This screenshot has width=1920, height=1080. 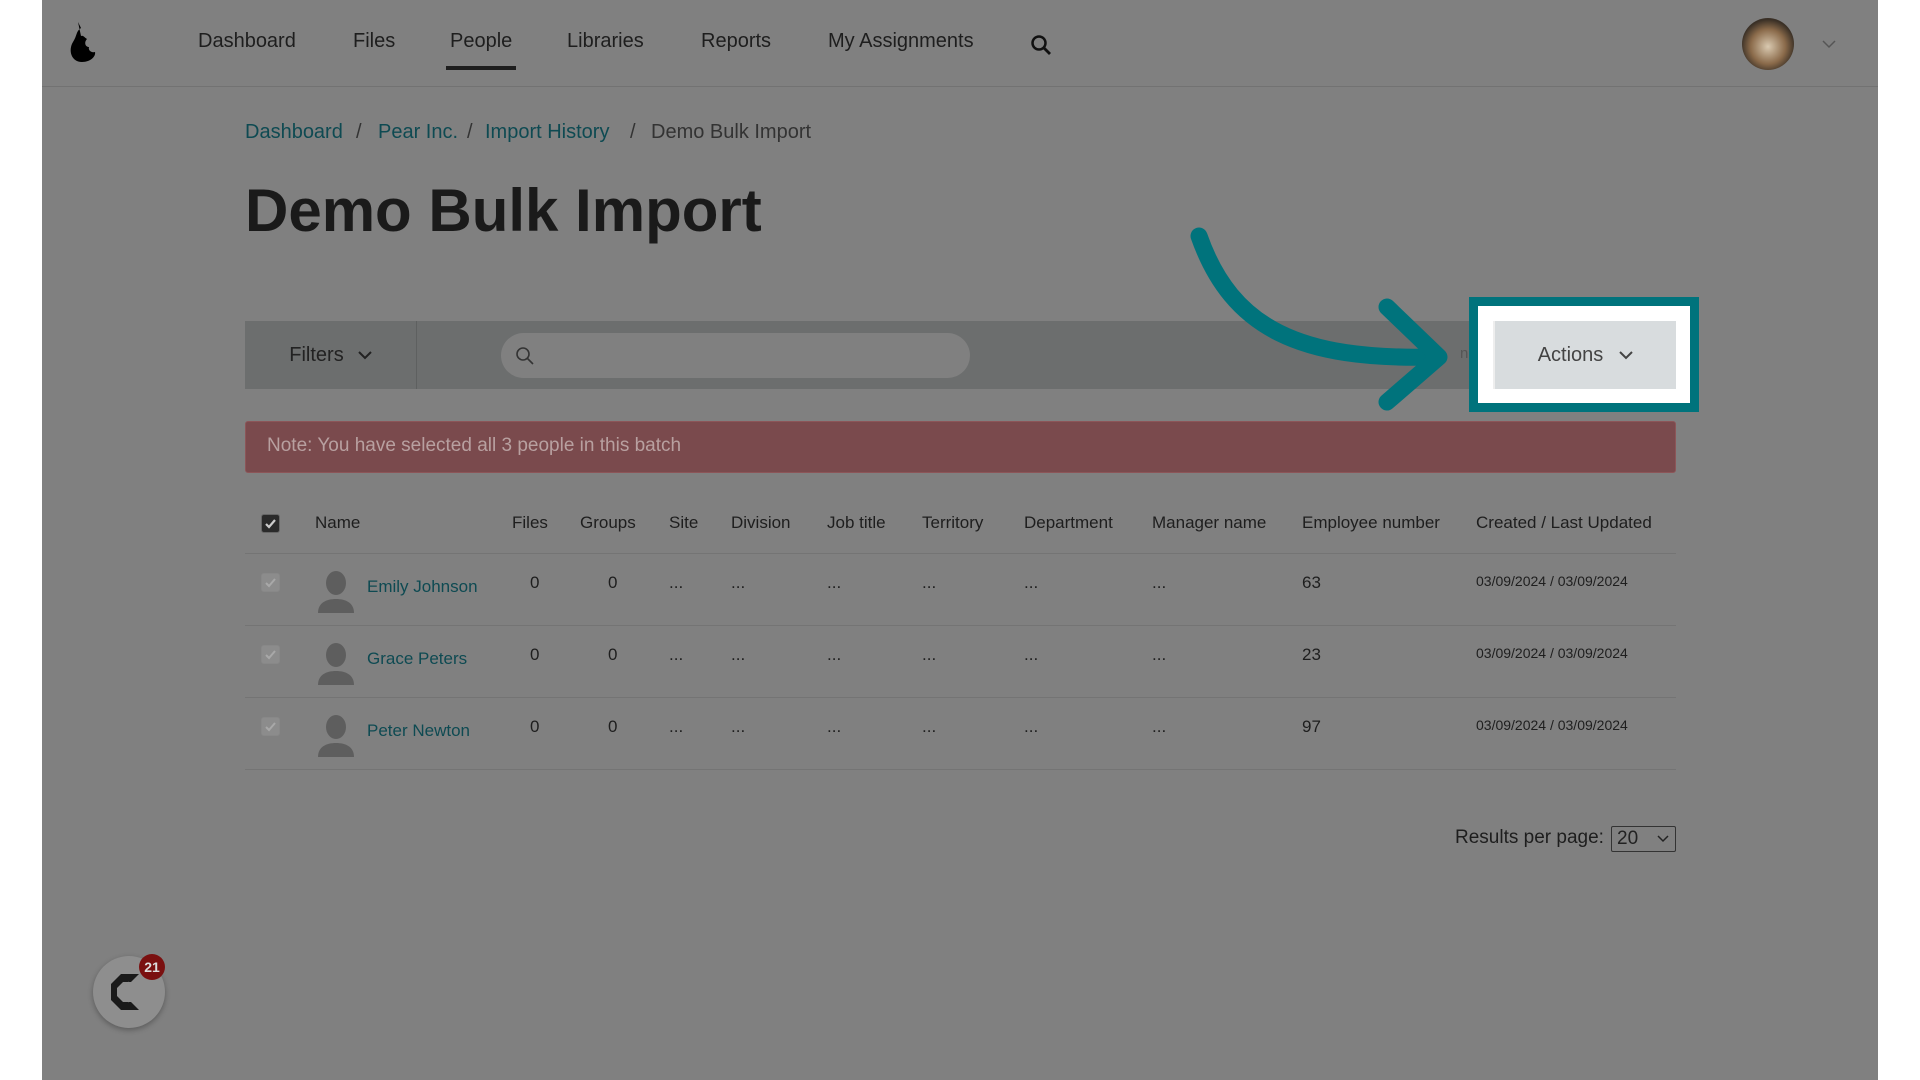 I want to click on cell-employee: 97, so click(x=1311, y=726).